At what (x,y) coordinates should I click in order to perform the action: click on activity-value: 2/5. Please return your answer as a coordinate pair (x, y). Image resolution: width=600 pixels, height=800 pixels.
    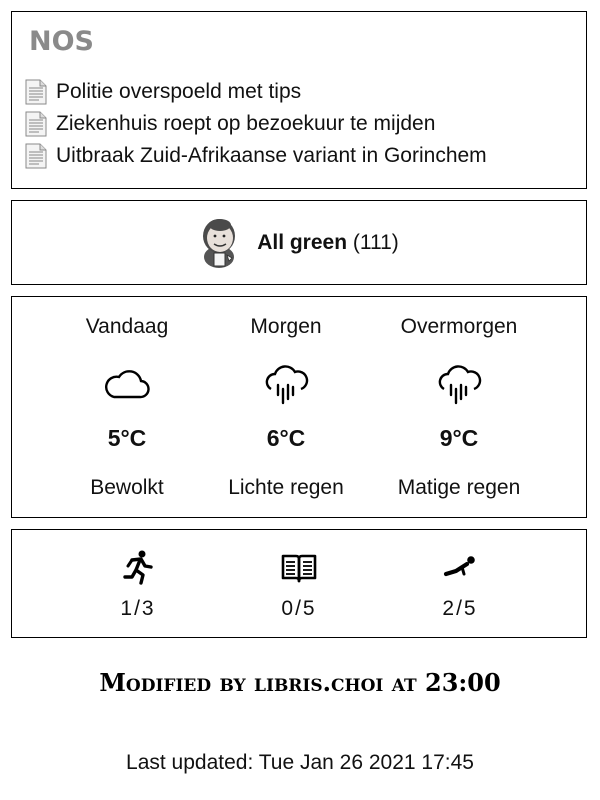
    Looking at the image, I should click on (460, 608).